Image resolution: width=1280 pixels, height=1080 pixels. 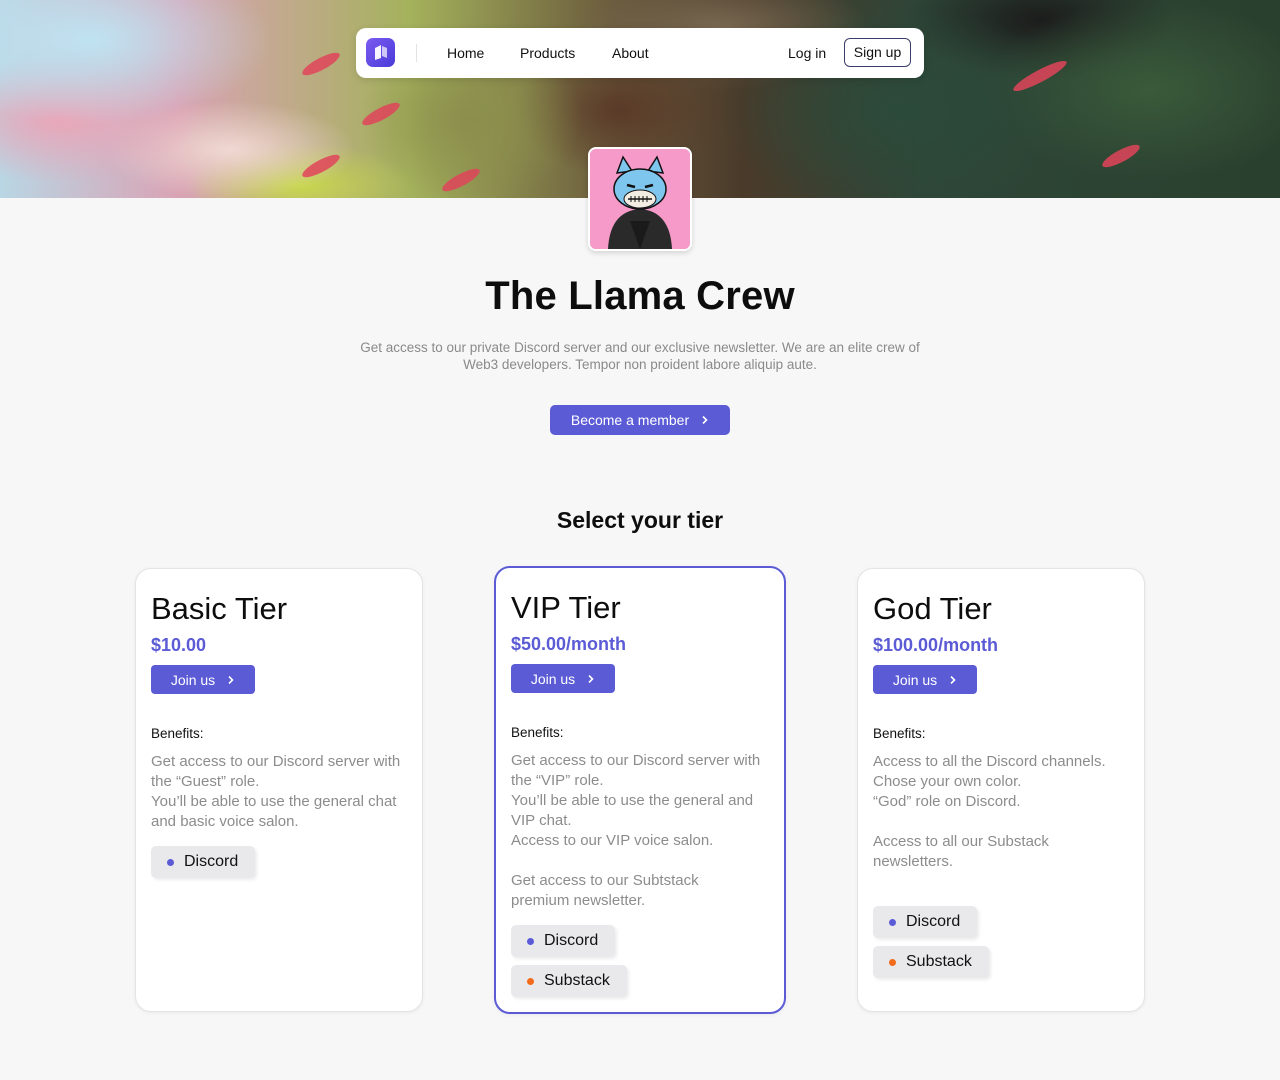 What do you see at coordinates (630, 420) in the screenshot?
I see `become-member-label: Become a member` at bounding box center [630, 420].